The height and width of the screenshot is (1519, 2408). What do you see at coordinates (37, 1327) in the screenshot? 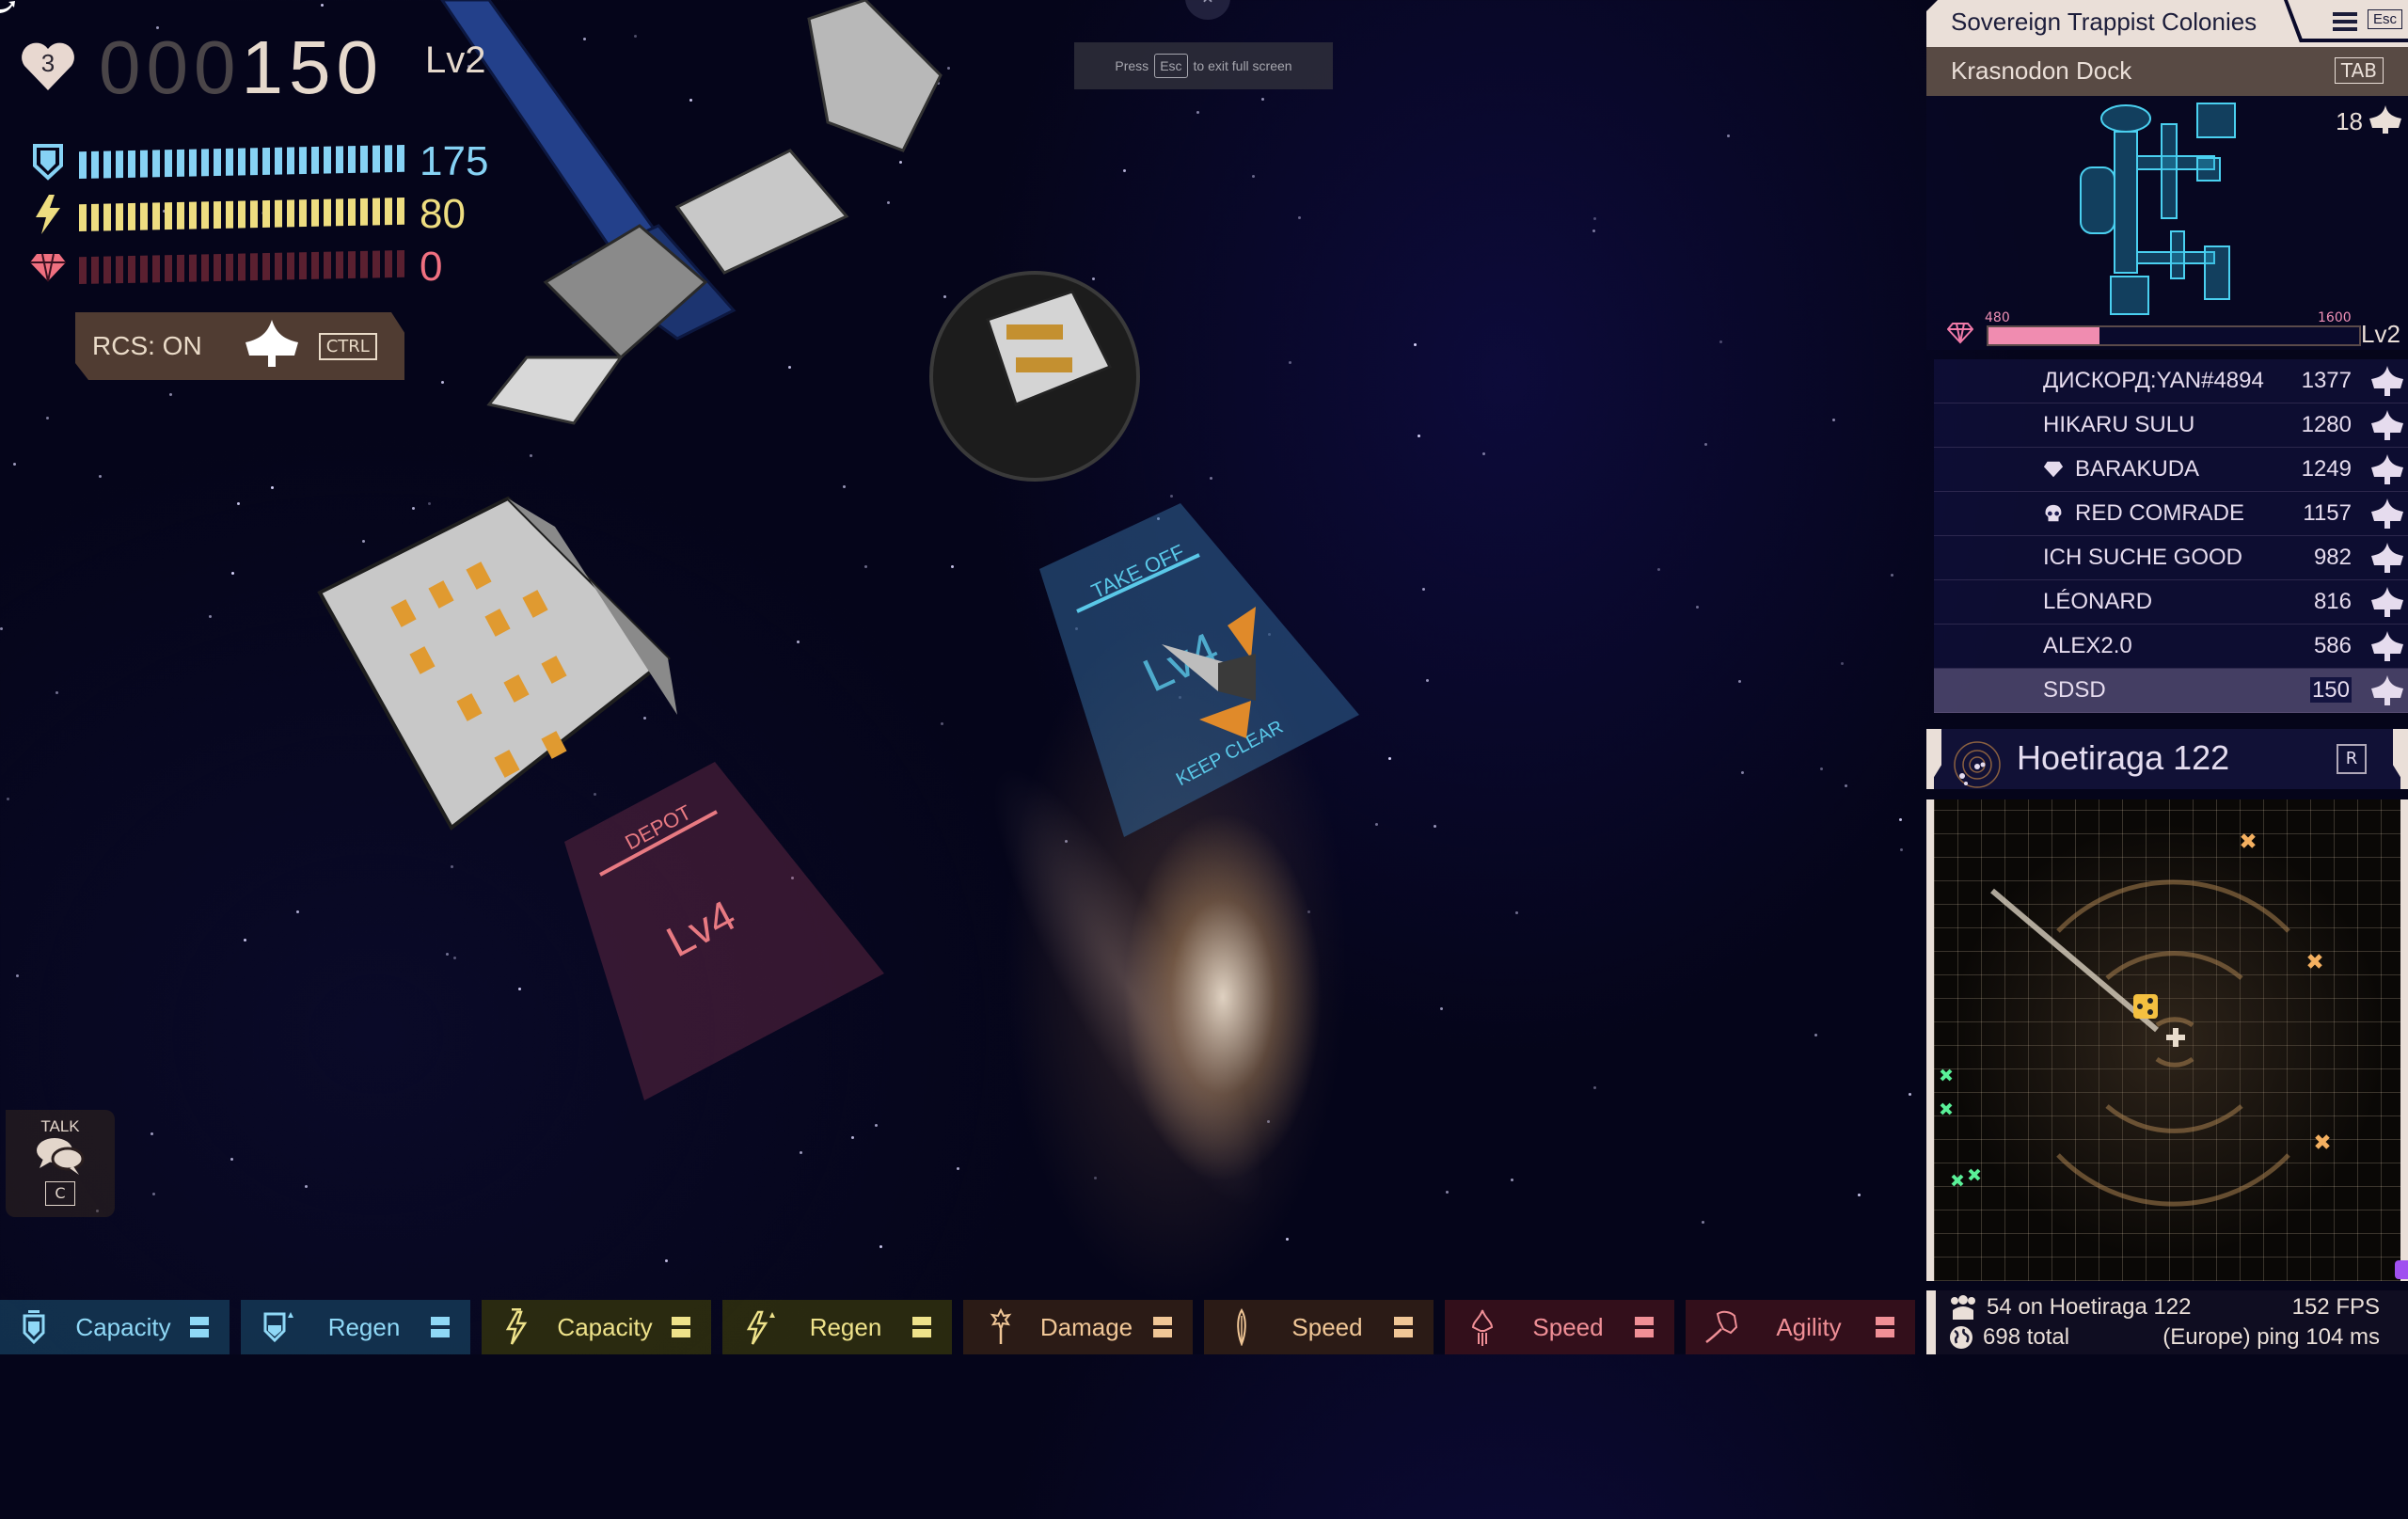
I see `shield-capacity-icon` at bounding box center [37, 1327].